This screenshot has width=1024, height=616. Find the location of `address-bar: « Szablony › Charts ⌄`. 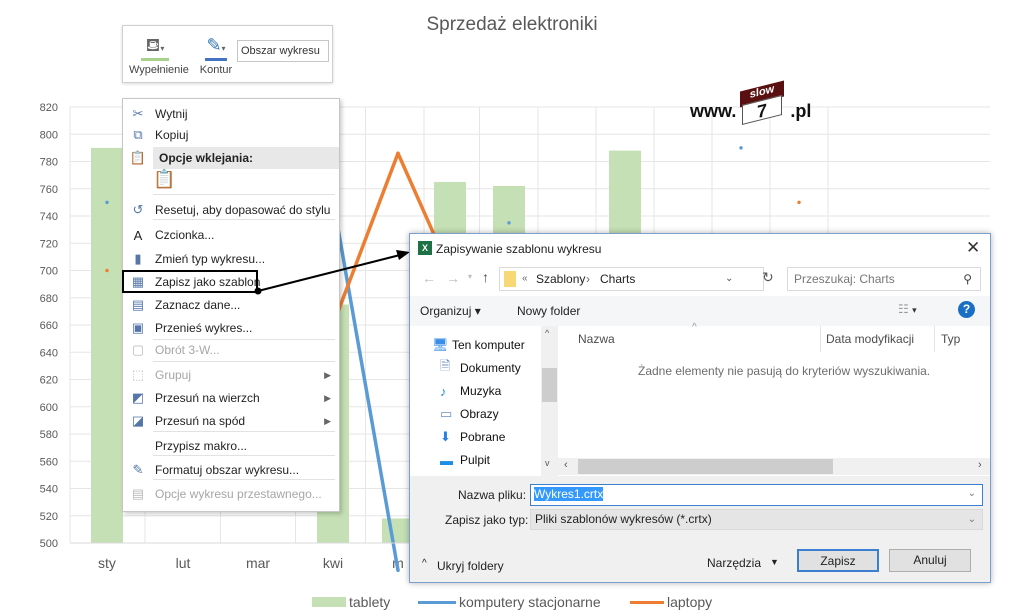

address-bar: « Szablony › Charts ⌄ is located at coordinates (631, 279).